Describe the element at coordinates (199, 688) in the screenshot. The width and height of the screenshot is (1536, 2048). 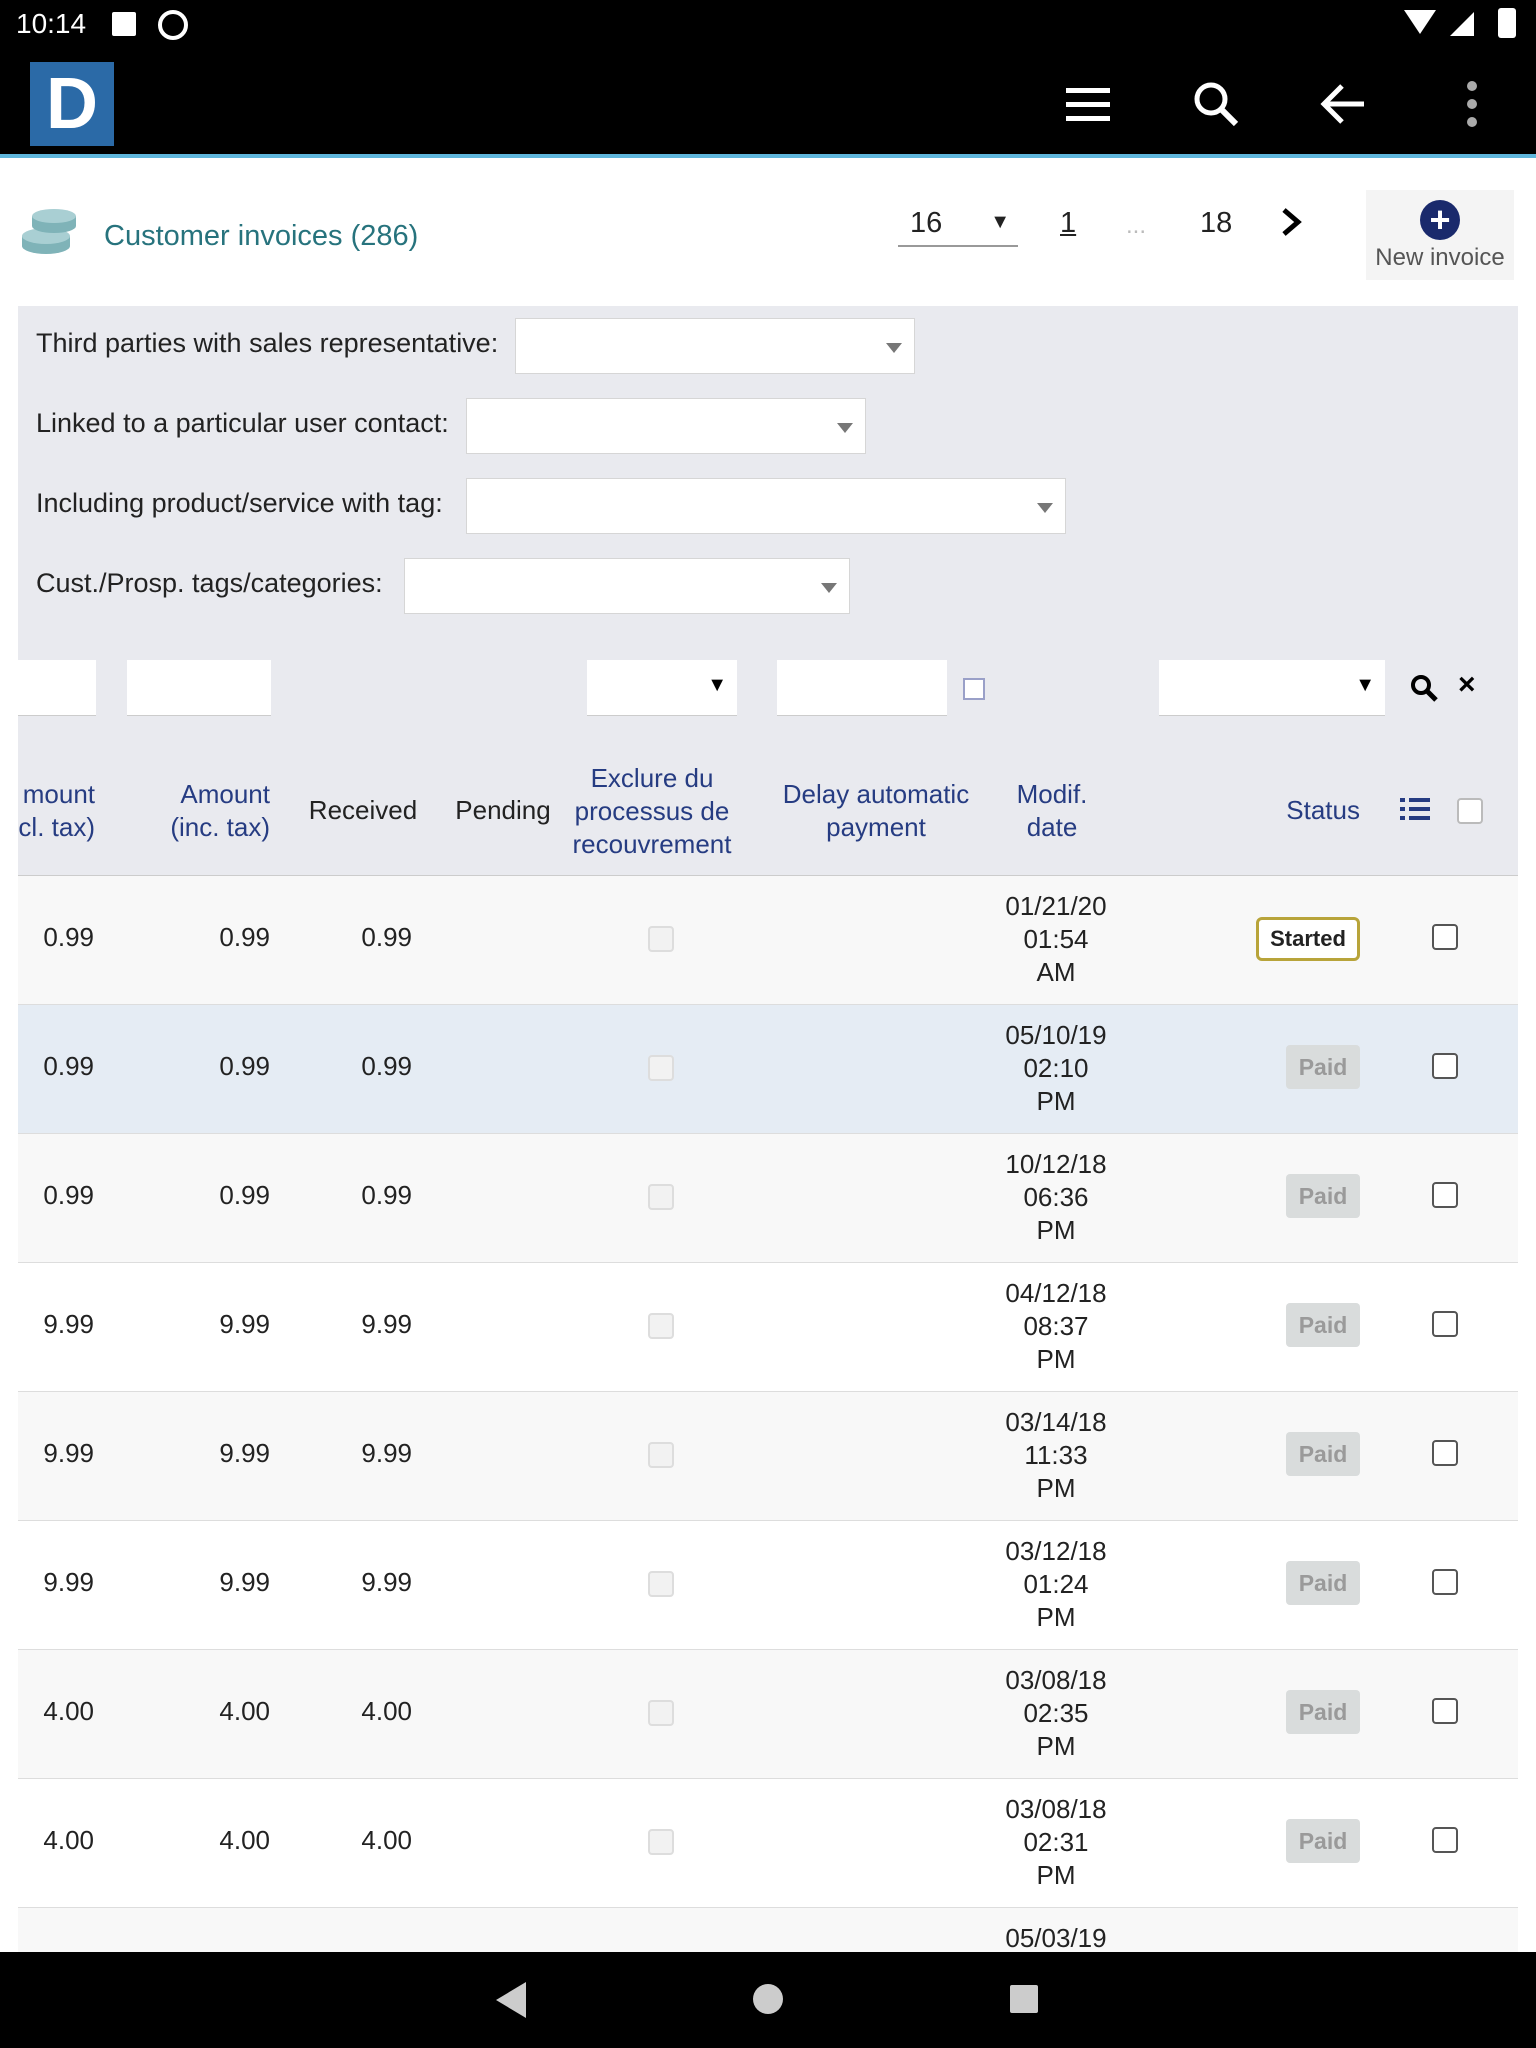
I see `amount-inc-filter-input` at that location.